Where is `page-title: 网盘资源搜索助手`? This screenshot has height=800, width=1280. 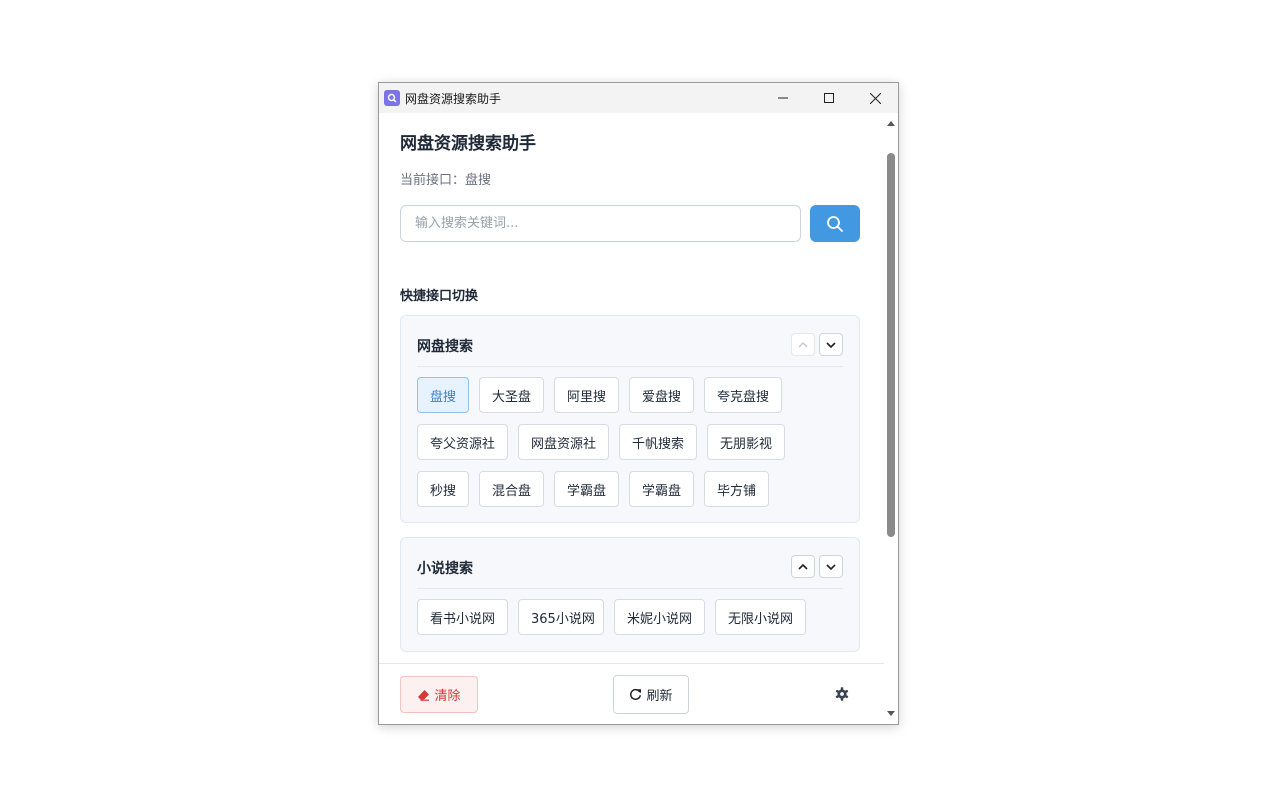
page-title: 网盘资源搜索助手 is located at coordinates (468, 144).